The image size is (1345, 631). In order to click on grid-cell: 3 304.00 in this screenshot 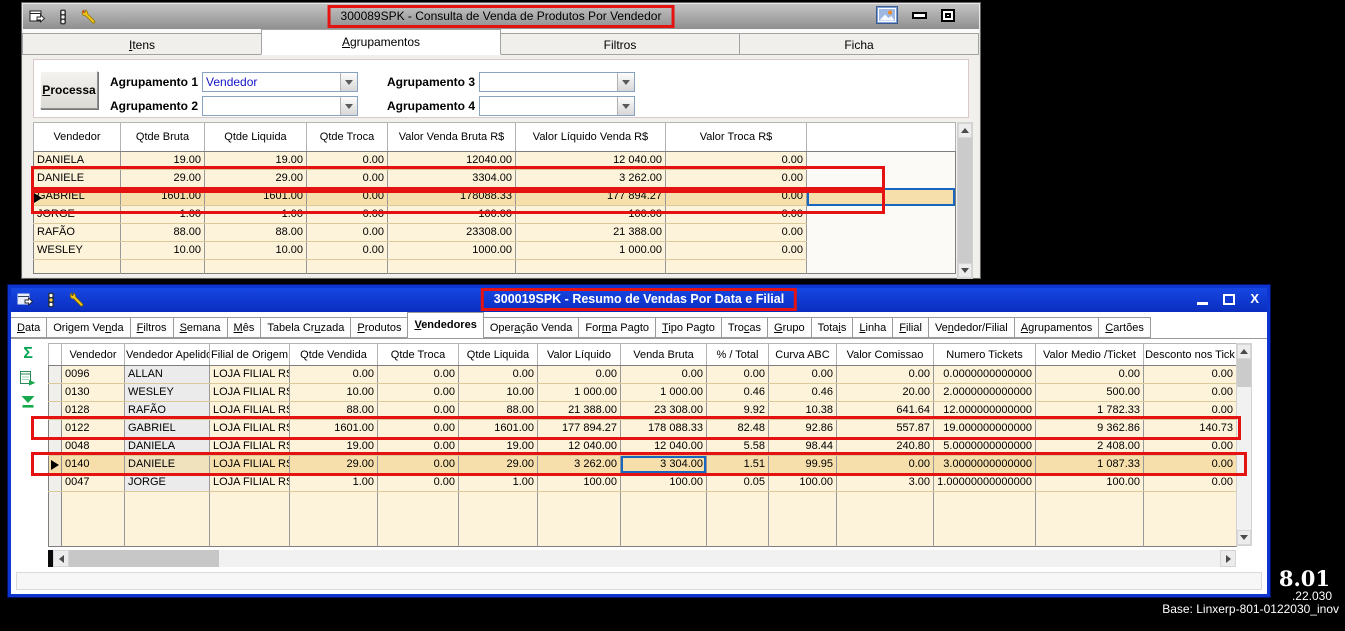, I will do `click(663, 464)`.